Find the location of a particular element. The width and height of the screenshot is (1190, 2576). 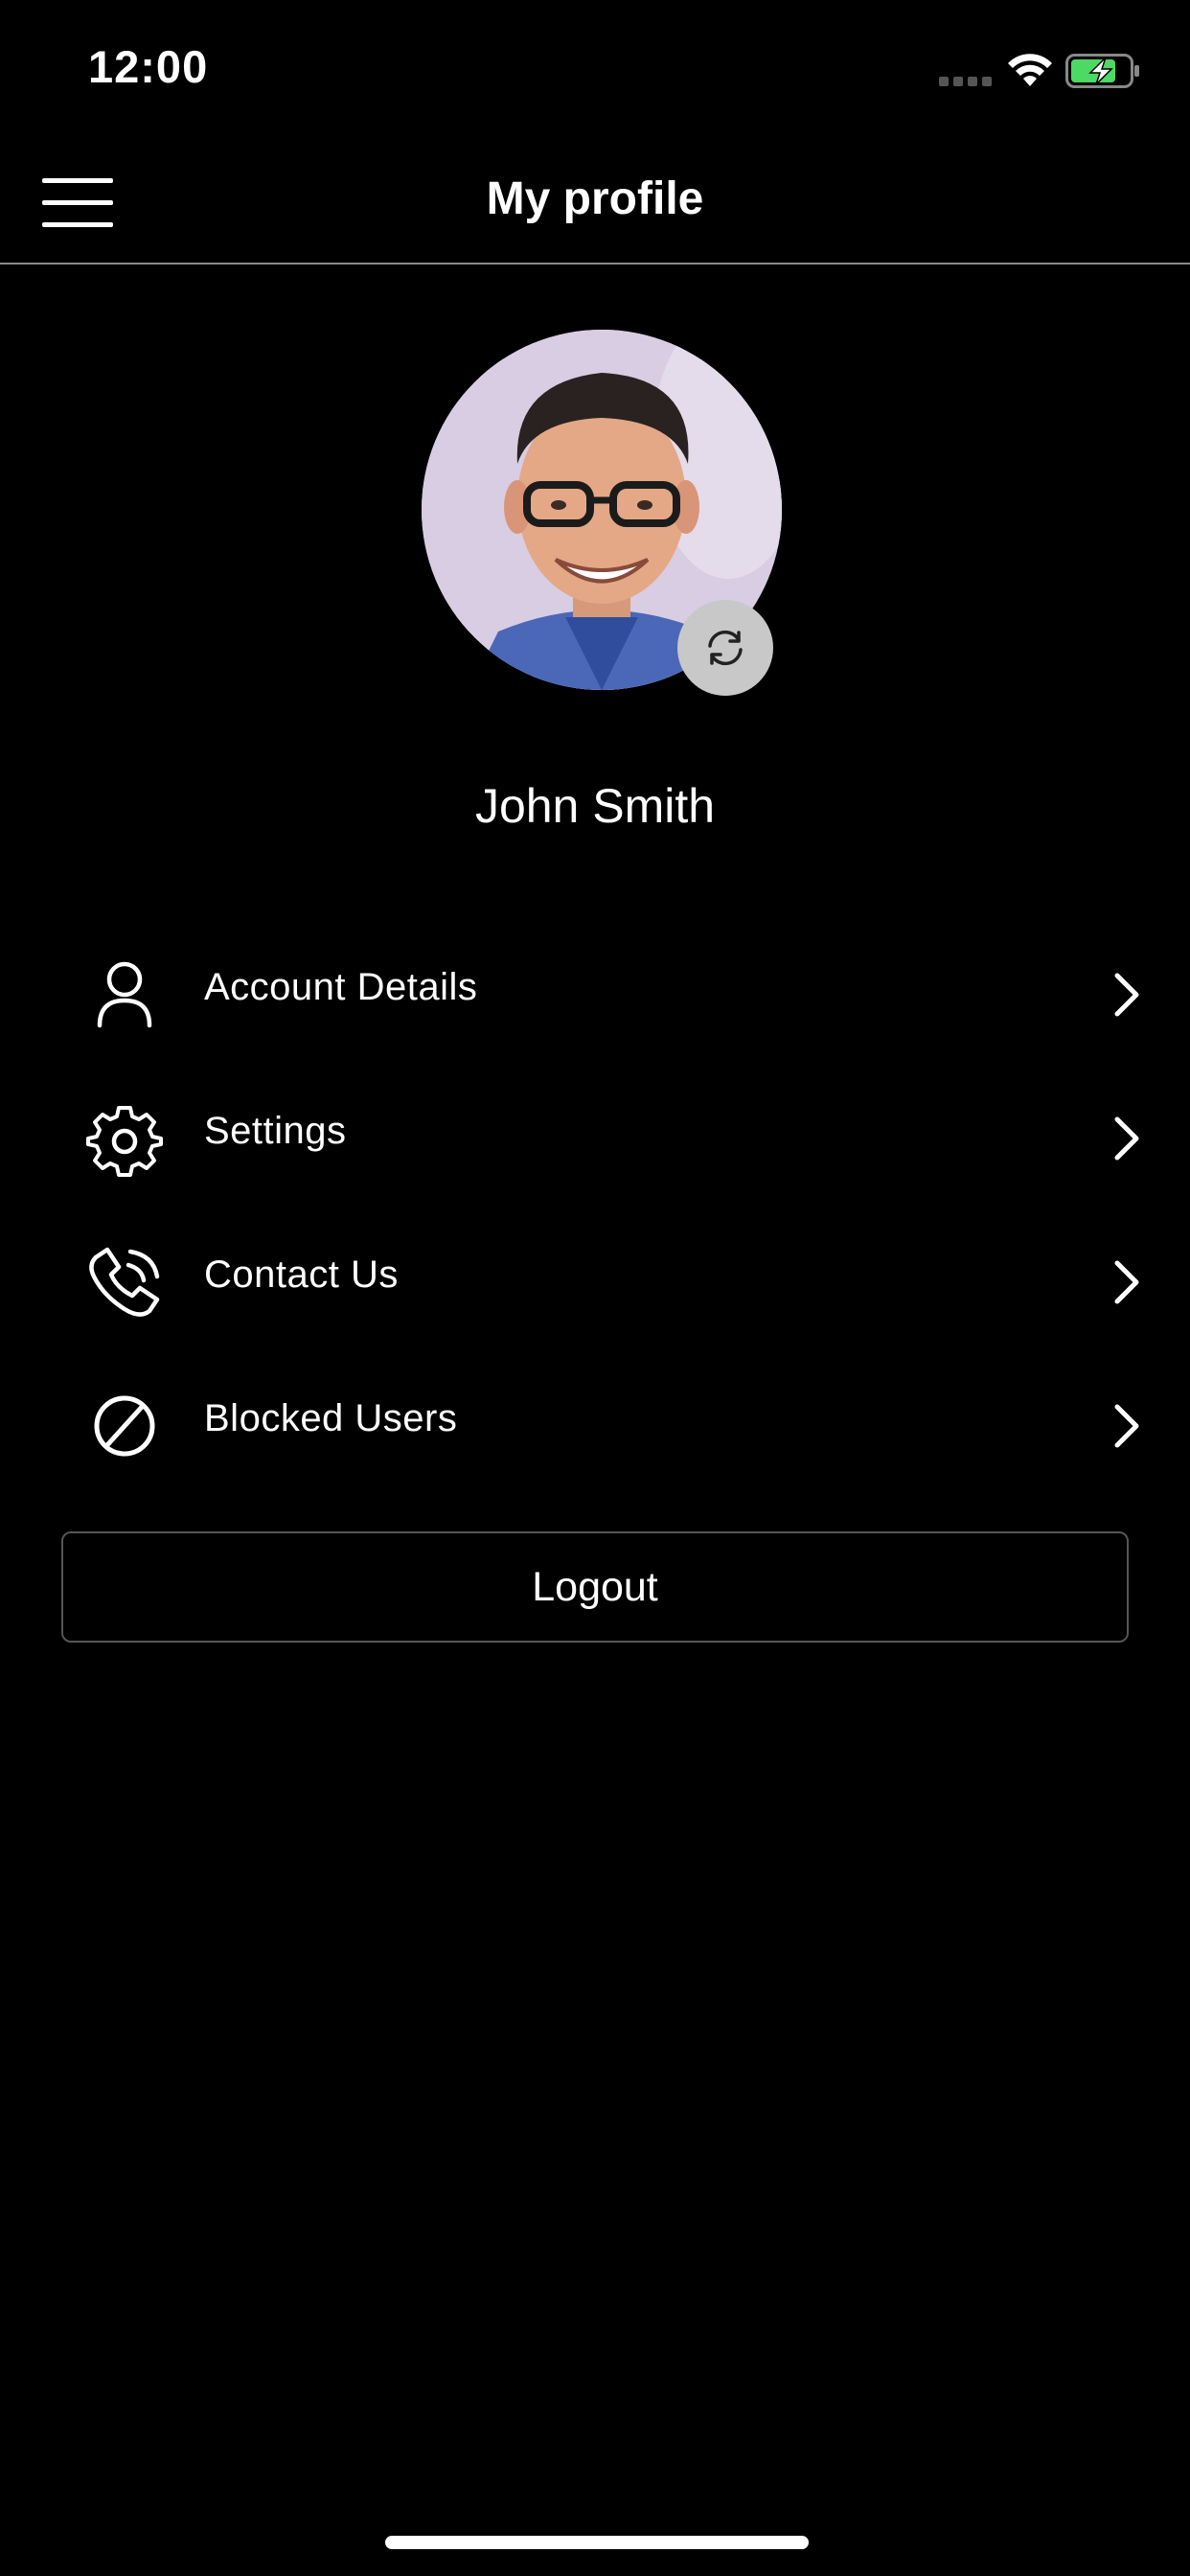

battery-charging-icon is located at coordinates (1102, 71).